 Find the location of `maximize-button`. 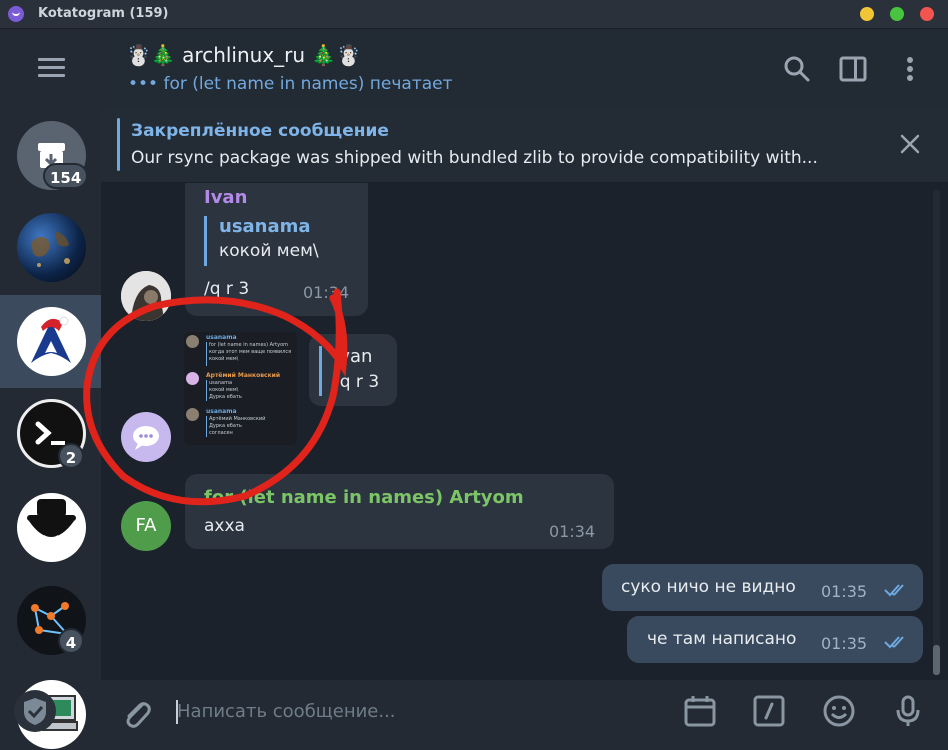

maximize-button is located at coordinates (897, 14).